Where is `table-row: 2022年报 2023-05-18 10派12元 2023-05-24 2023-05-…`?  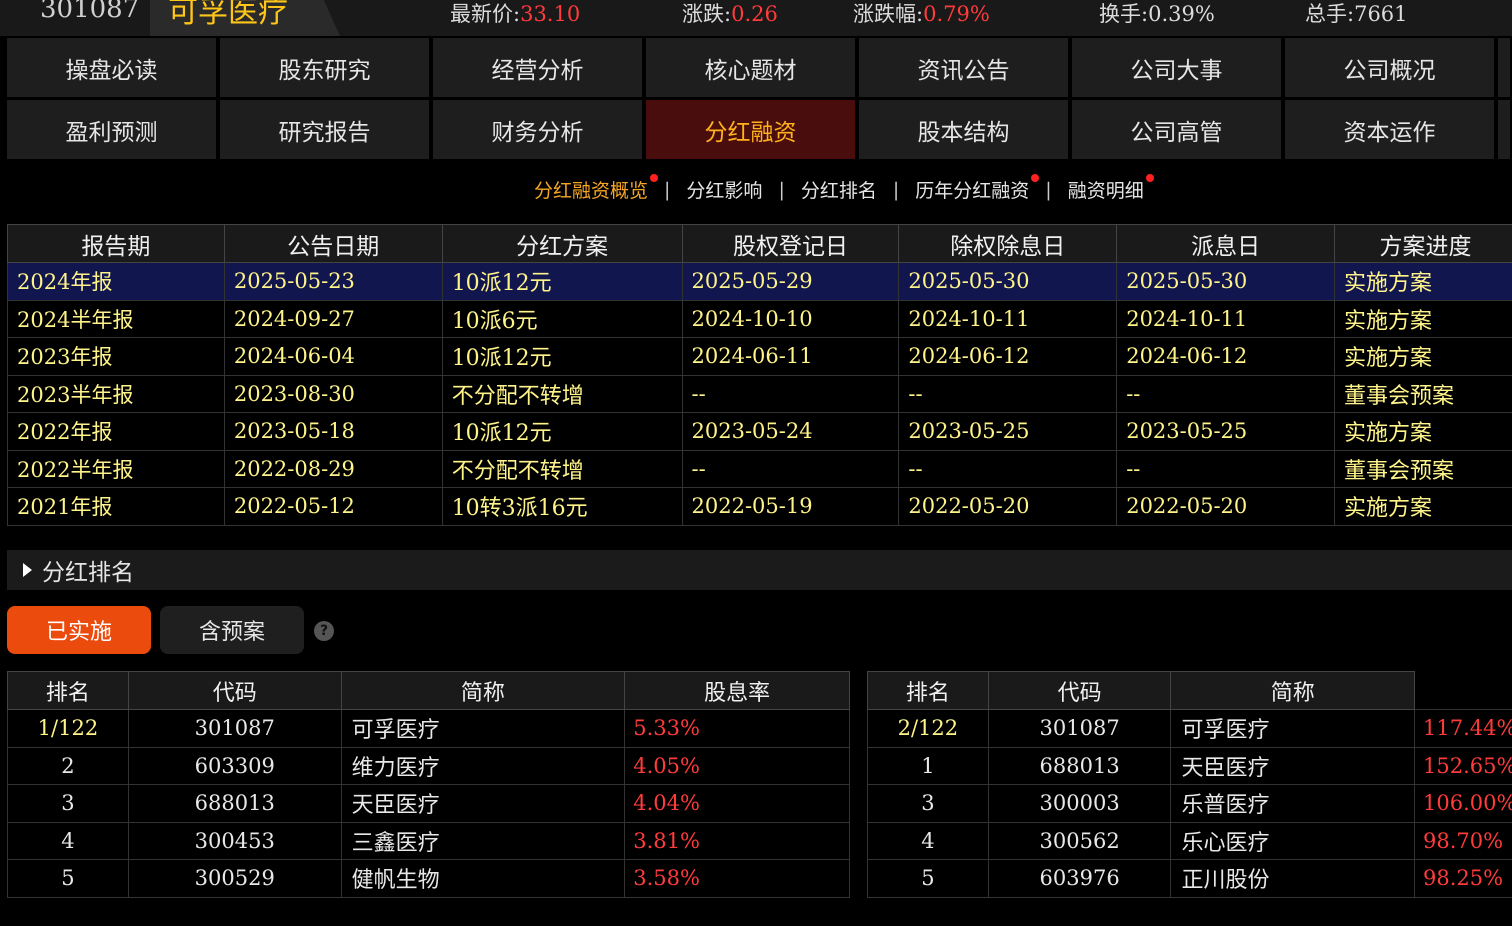
table-row: 2022年报 2023-05-18 10派12元 2023-05-24 2023-05-… is located at coordinates (759, 431).